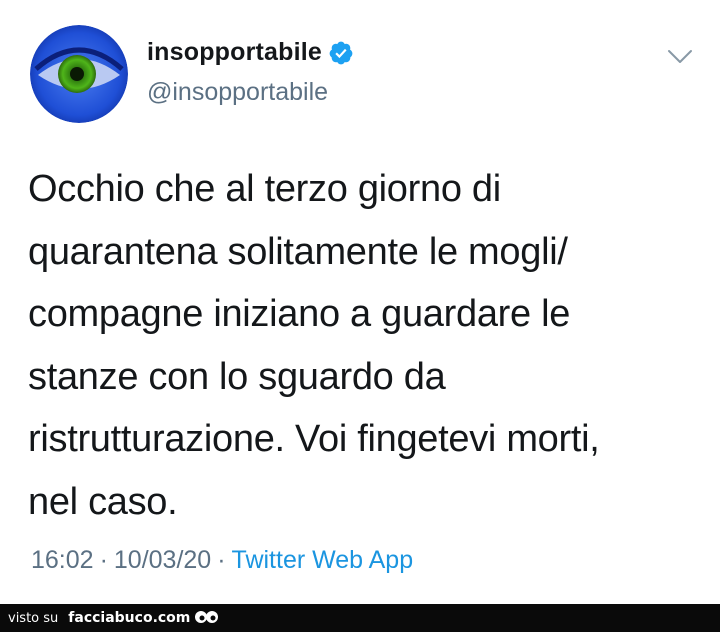  I want to click on tweet-source-link: Twitter Web App, so click(323, 560).